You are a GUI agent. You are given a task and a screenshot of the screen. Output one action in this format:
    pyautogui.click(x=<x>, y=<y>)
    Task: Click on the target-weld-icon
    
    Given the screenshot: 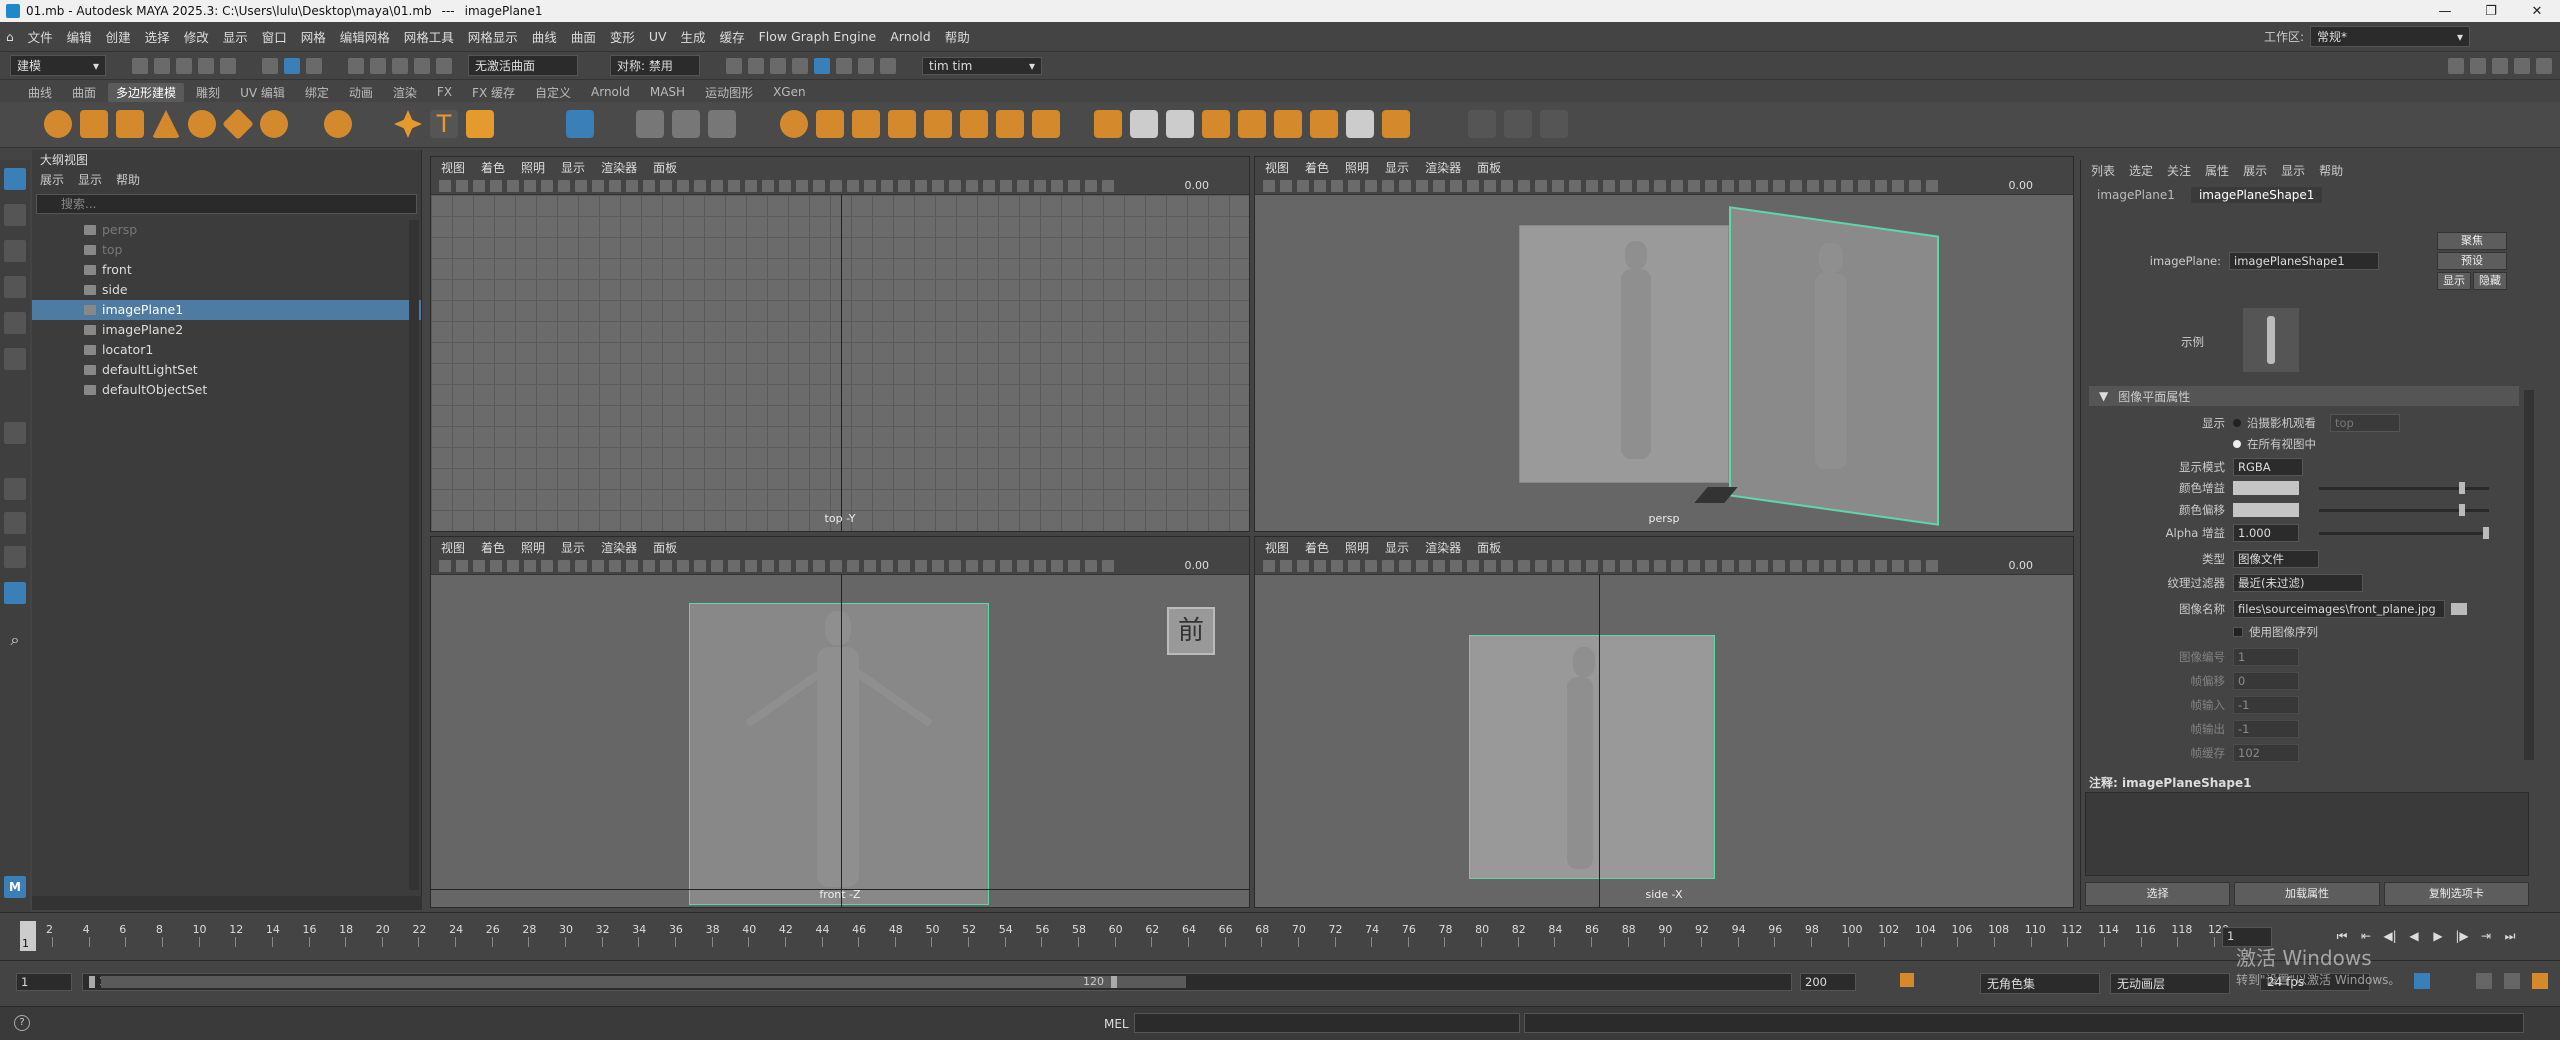 What is the action you would take?
    pyautogui.click(x=1108, y=124)
    